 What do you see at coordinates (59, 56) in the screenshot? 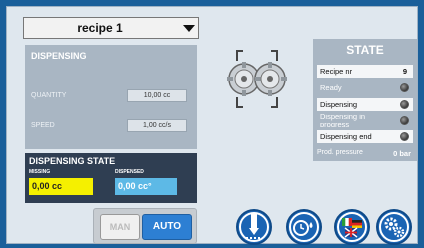
I see `dispensing-title: DISPENSING` at bounding box center [59, 56].